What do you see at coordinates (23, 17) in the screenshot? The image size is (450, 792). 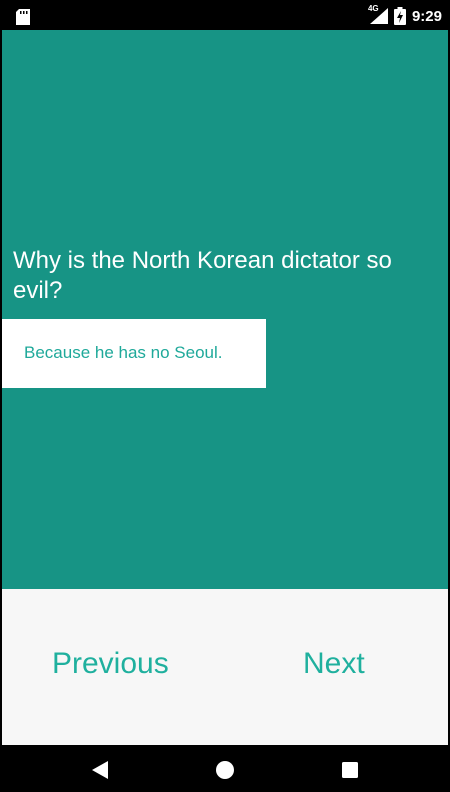 I see `sd-card-icon` at bounding box center [23, 17].